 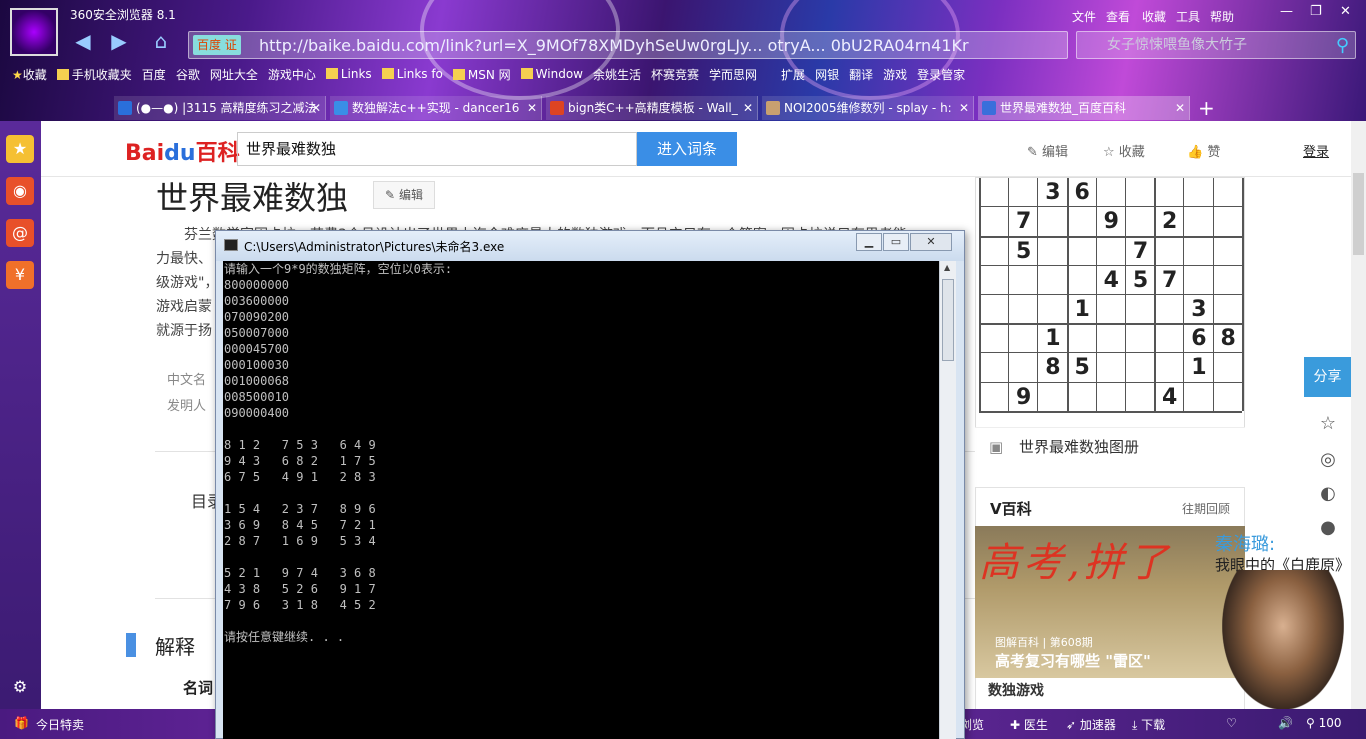 I want to click on bookmark-item: 登录管家, so click(x=941, y=74).